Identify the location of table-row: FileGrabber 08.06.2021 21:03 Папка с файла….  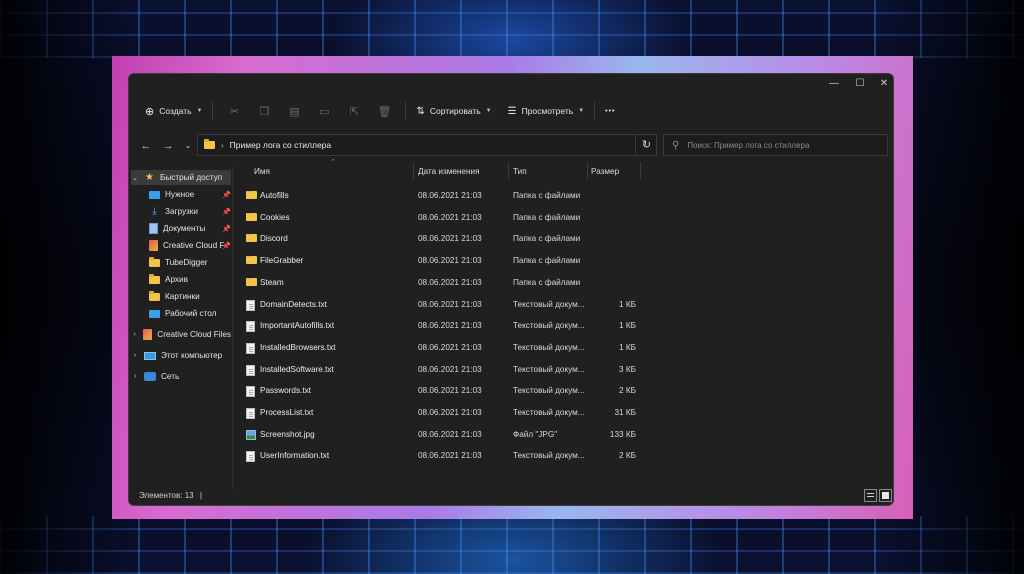
(444, 261).